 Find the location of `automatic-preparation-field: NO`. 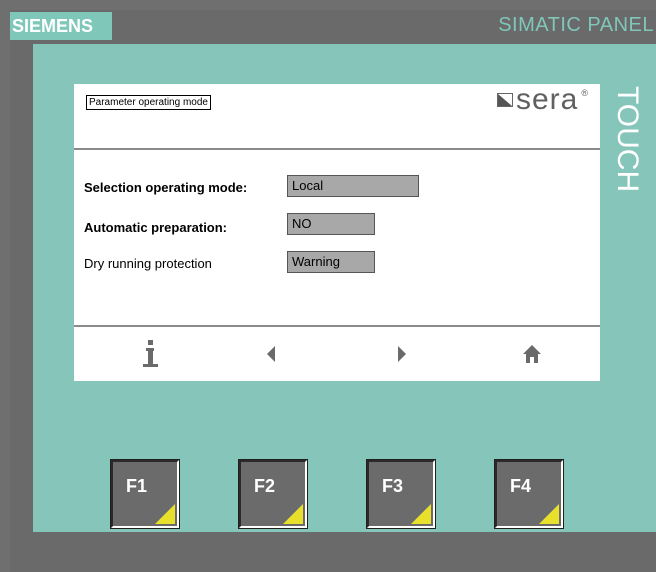

automatic-preparation-field: NO is located at coordinates (331, 224).